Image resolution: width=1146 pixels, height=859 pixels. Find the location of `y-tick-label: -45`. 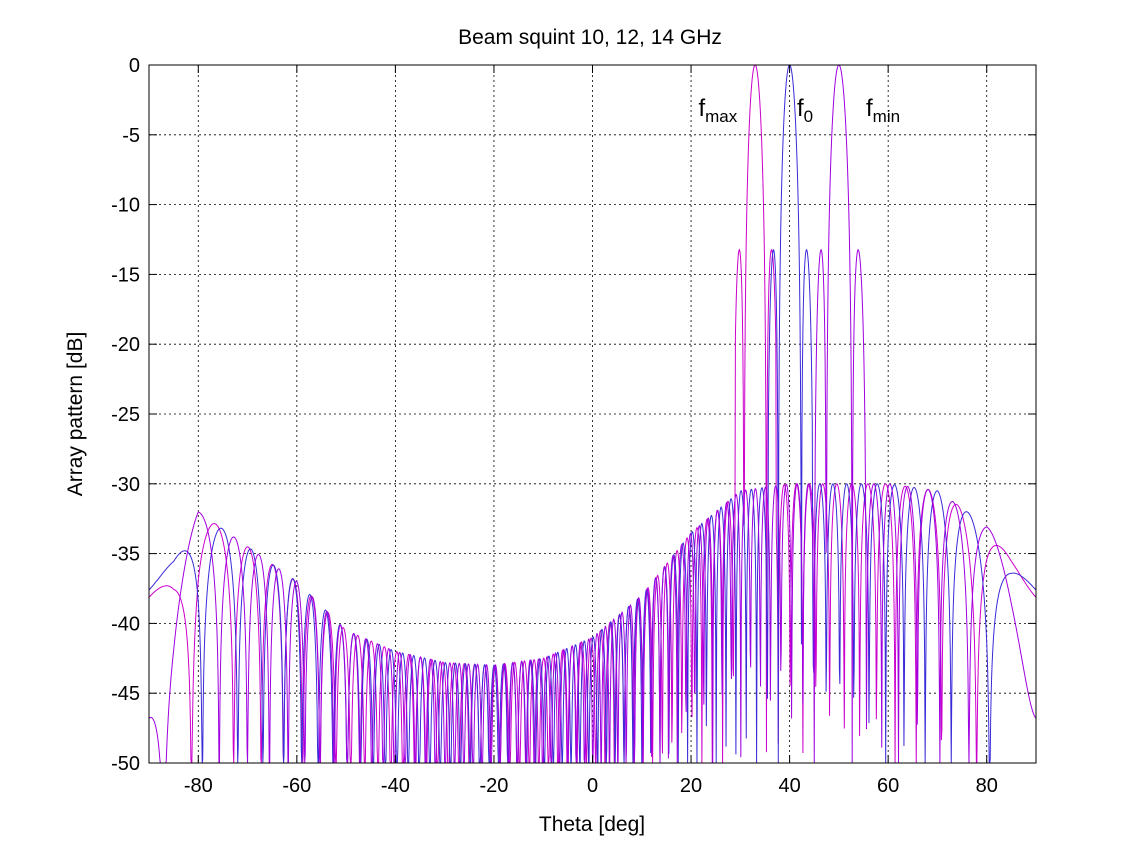

y-tick-label: -45 is located at coordinates (125, 694).